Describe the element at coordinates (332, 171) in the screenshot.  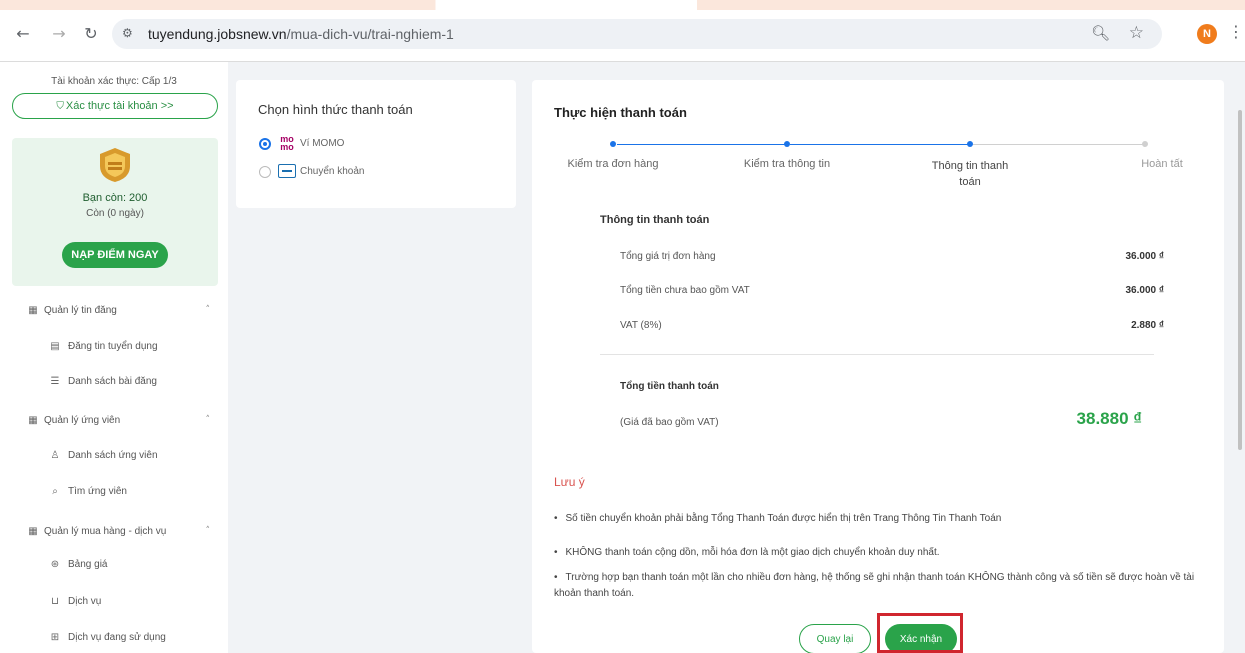
I see `bank-transfer-option-label: Chuyển khoản` at that location.